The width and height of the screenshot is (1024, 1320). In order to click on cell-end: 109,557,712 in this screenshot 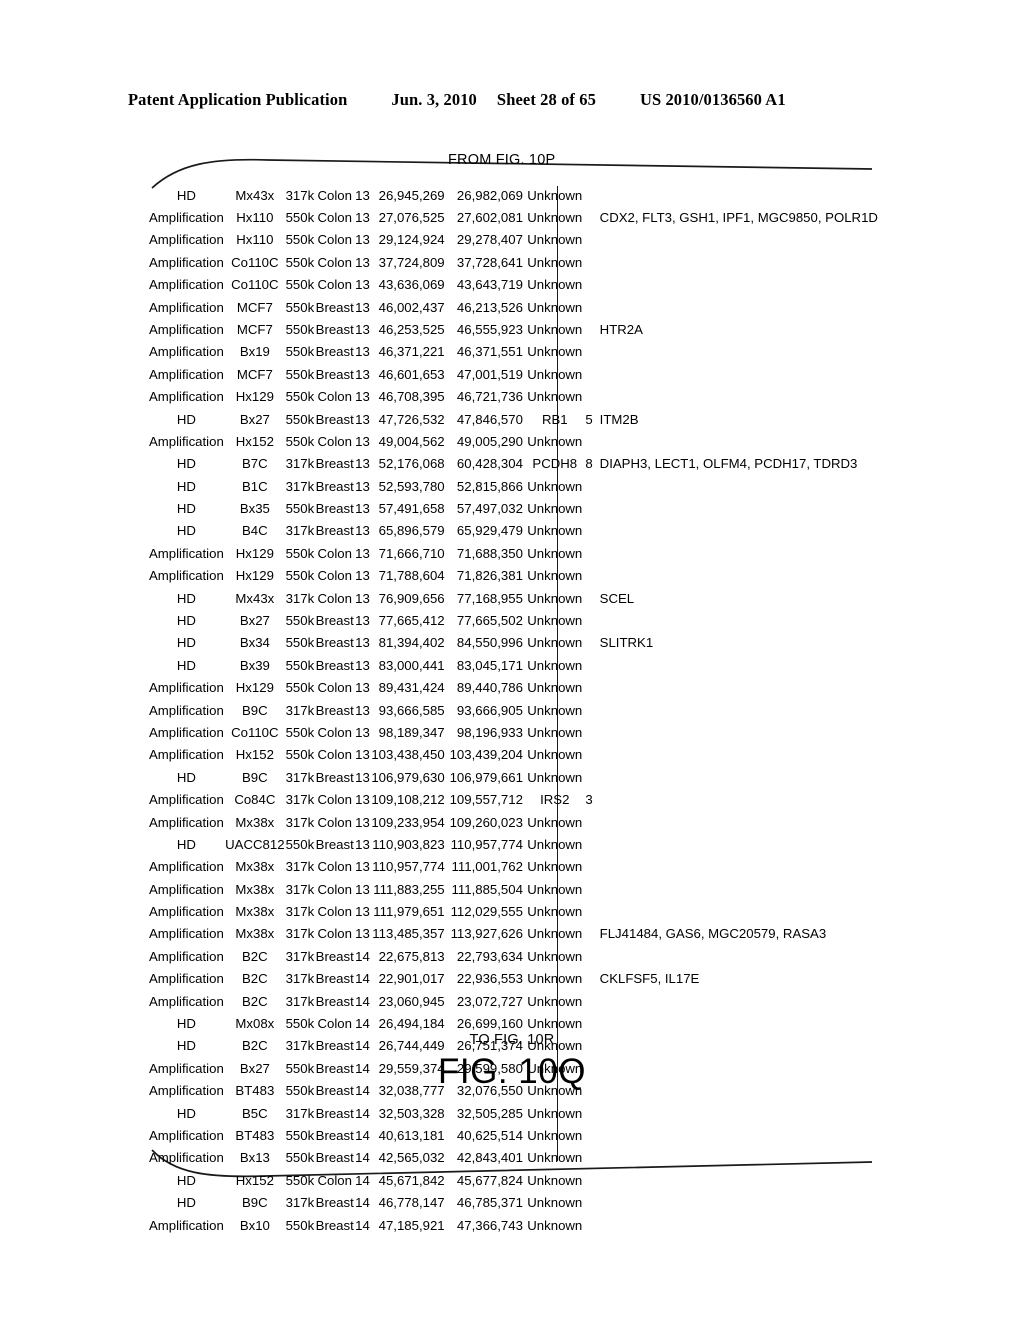, I will do `click(486, 800)`.